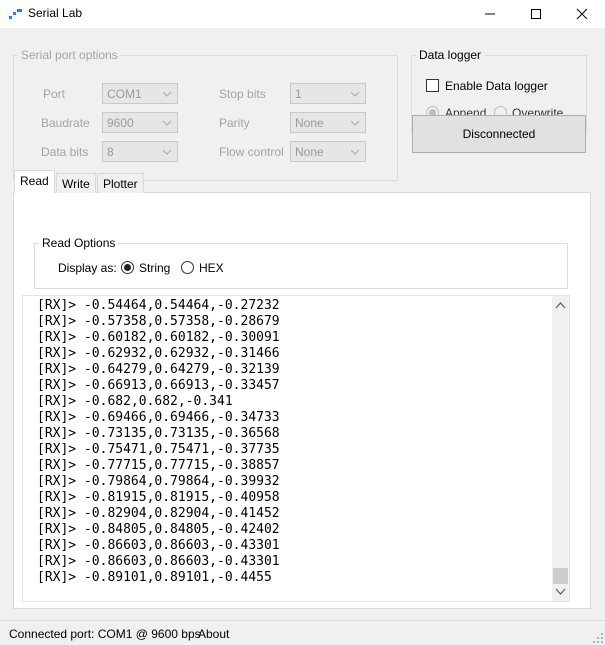 This screenshot has height=645, width=605. Describe the element at coordinates (55, 13) in the screenshot. I see `window-title: Serial Lab` at that location.